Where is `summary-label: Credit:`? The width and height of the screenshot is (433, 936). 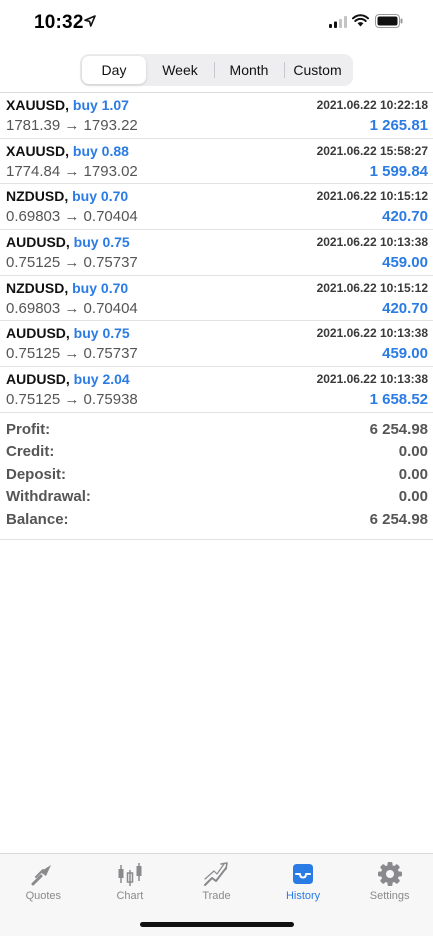
summary-label: Credit: is located at coordinates (30, 452).